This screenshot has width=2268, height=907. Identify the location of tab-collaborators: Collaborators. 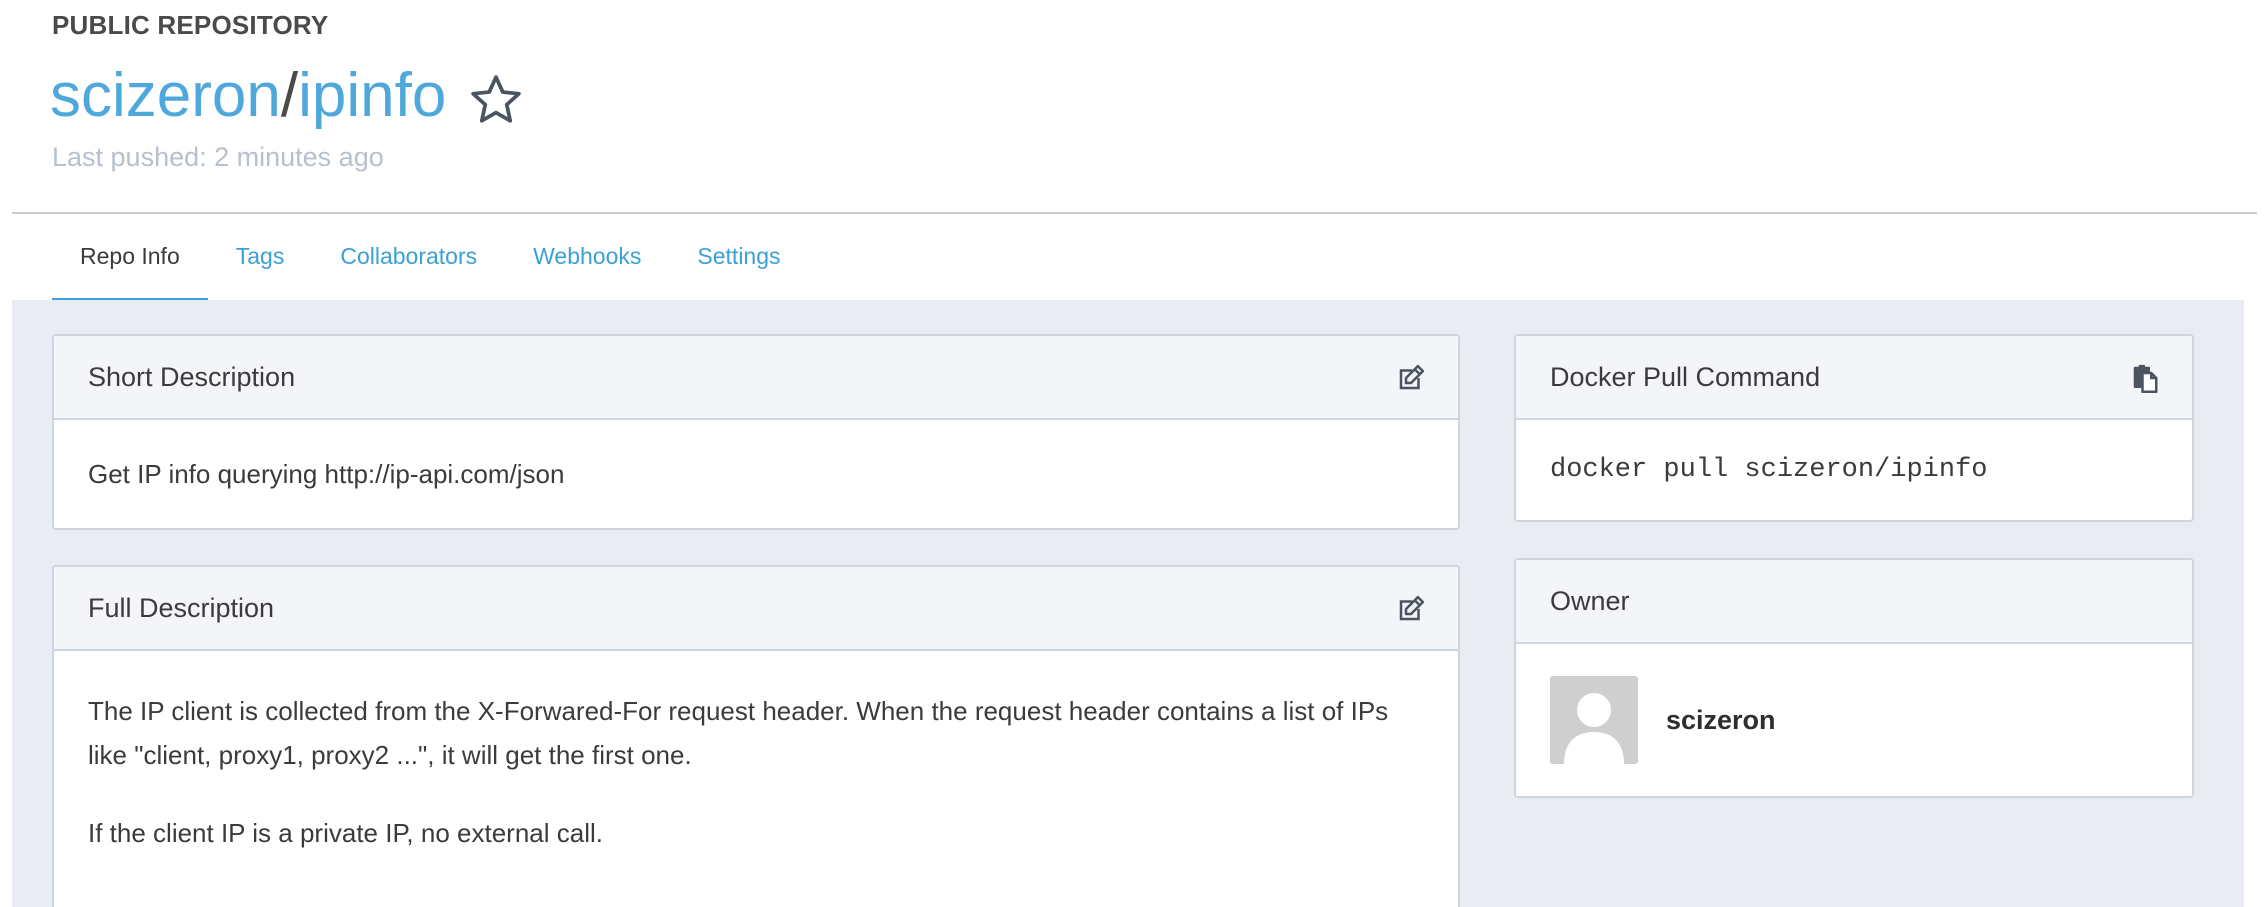
(408, 256).